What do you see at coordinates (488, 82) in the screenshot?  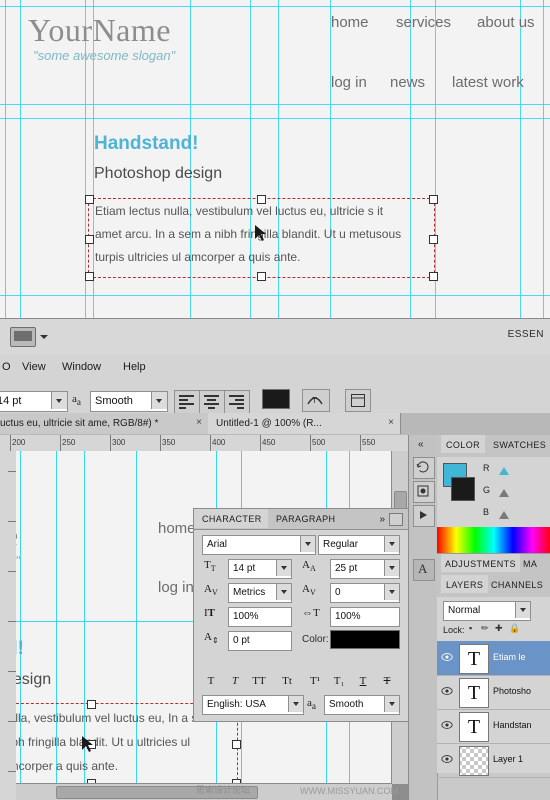 I see `nav-latest-work: latest work` at bounding box center [488, 82].